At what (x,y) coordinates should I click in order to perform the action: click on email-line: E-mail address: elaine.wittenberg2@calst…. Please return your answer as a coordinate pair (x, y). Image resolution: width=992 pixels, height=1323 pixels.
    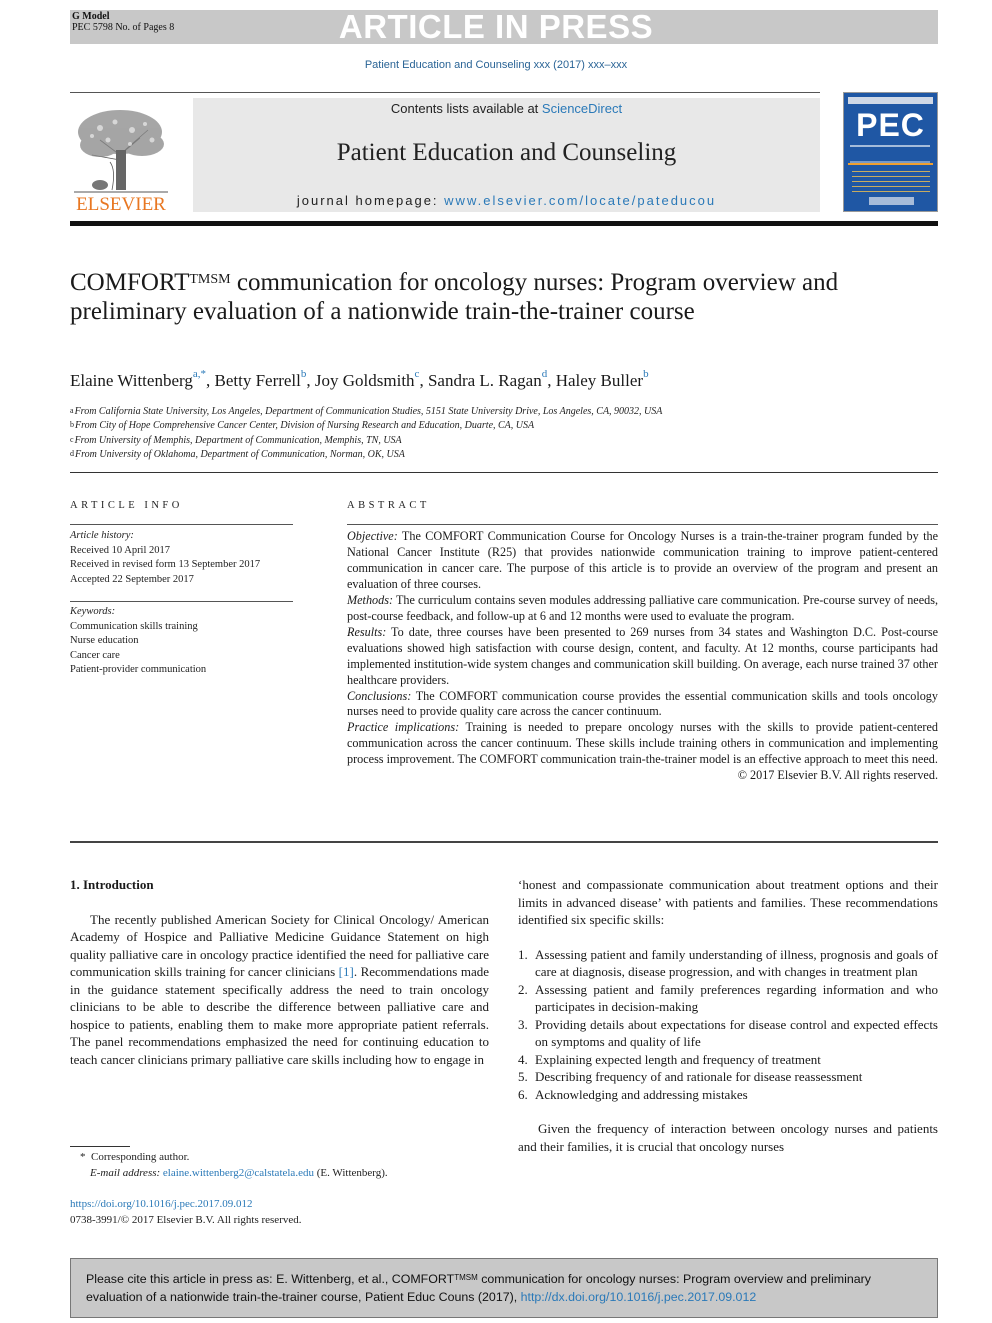
    Looking at the image, I should click on (285, 1174).